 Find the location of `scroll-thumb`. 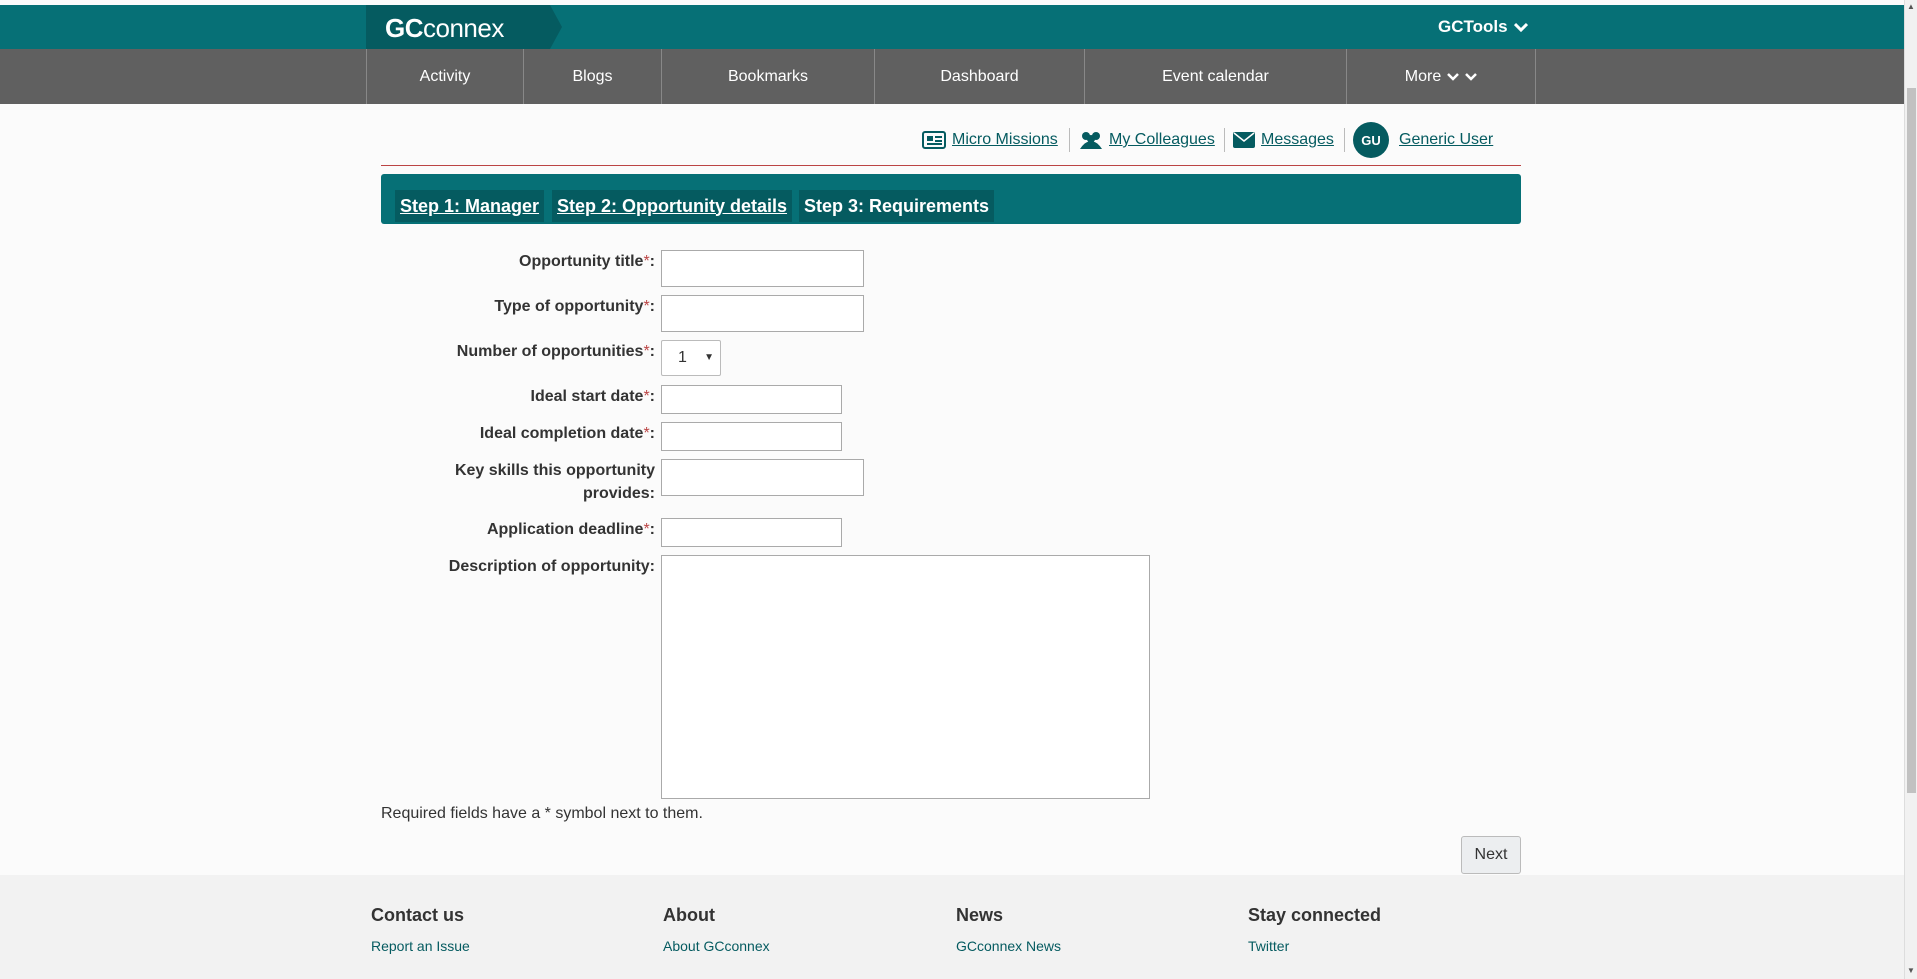

scroll-thumb is located at coordinates (1911, 440).